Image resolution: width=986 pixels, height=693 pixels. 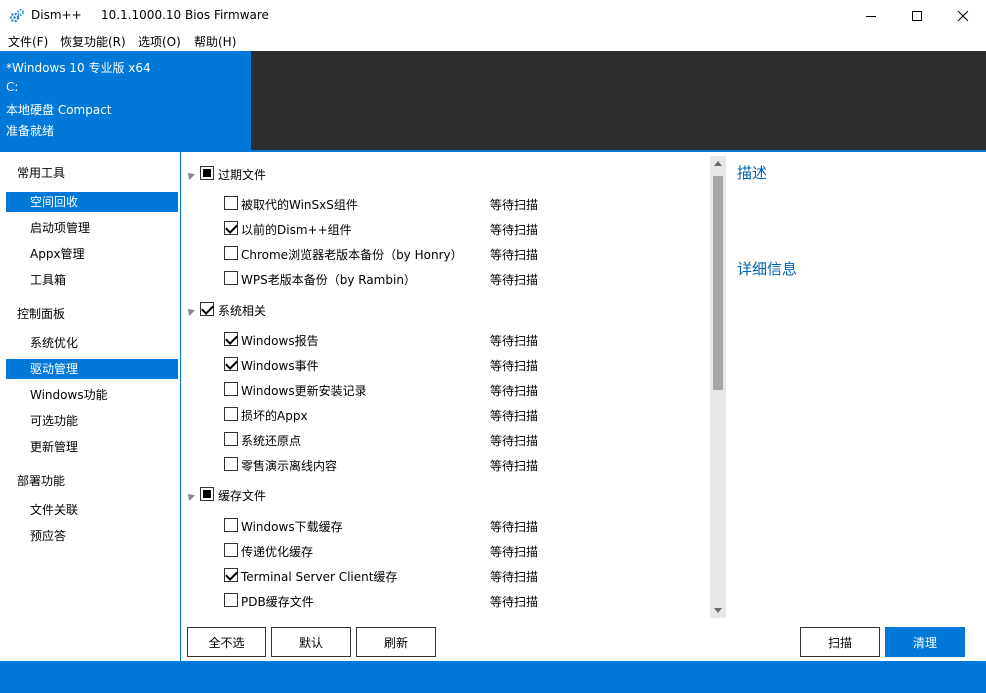 What do you see at coordinates (292, 527) in the screenshot?
I see `item-label: Windows下载缓存` at bounding box center [292, 527].